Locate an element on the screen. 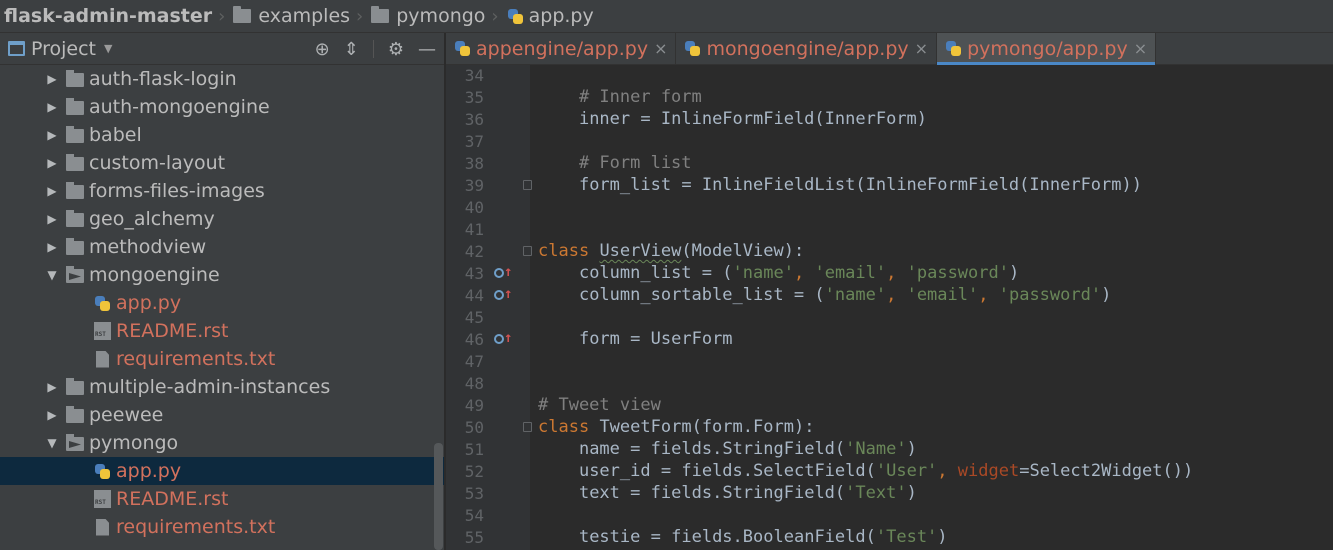 This screenshot has height=550, width=1333. tree-item-custom-layout: ▶ custom-layout is located at coordinates (222, 163).